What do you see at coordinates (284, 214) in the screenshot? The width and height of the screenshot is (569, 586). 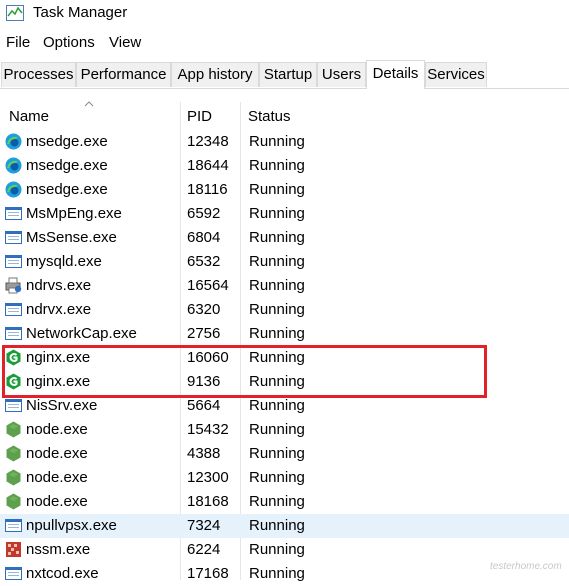 I see `table-row: MsMpEng.exe 6592 Running` at bounding box center [284, 214].